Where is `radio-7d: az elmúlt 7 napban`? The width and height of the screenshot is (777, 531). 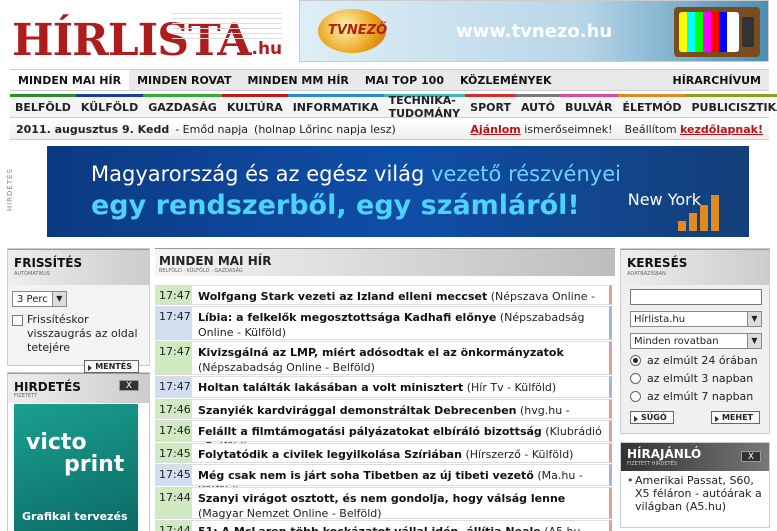
radio-7d: az elmúlt 7 napban is located at coordinates (695, 396).